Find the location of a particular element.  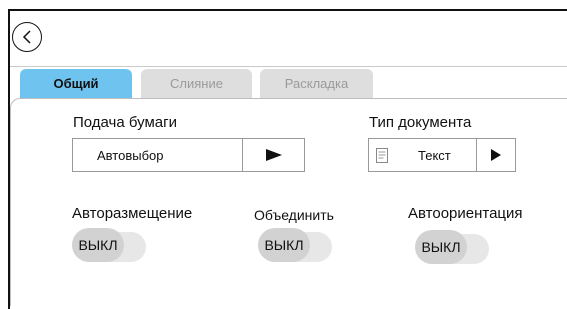

doc-type-arrow-button is located at coordinates (495, 155).